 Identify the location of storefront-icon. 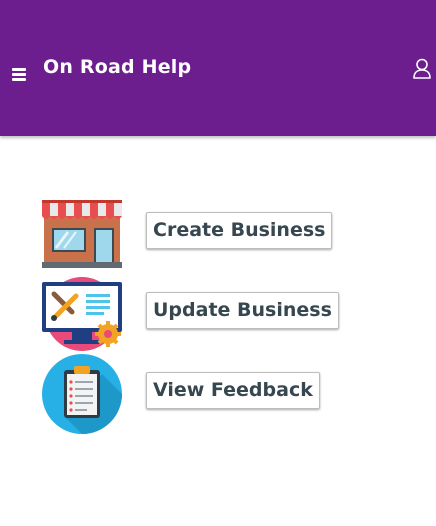
(82, 240).